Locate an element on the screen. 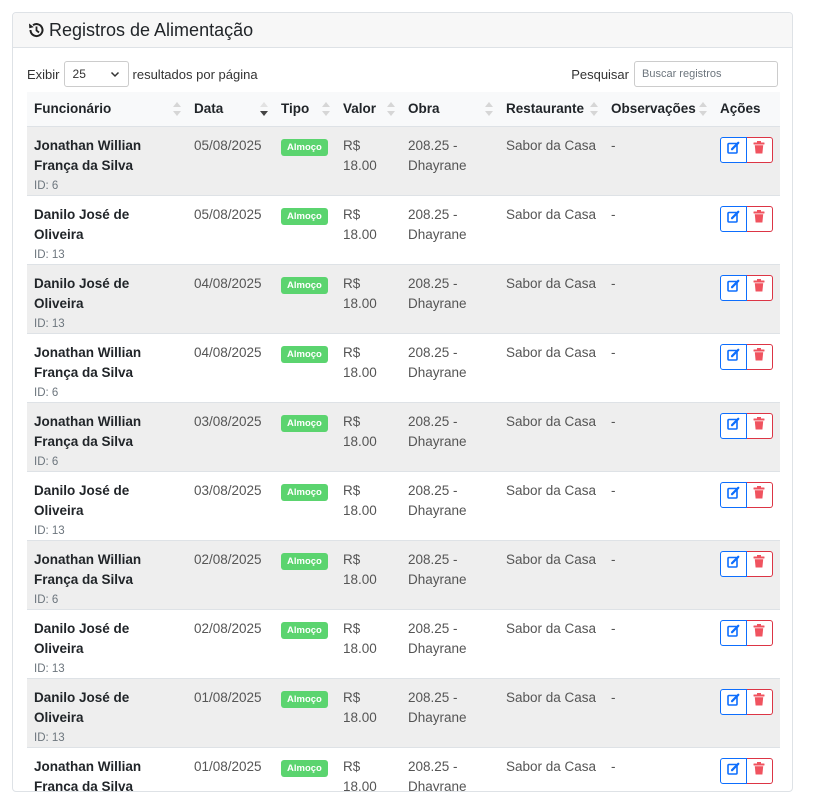 The image size is (827, 792). employee-id: ID: 13 is located at coordinates (107, 324).